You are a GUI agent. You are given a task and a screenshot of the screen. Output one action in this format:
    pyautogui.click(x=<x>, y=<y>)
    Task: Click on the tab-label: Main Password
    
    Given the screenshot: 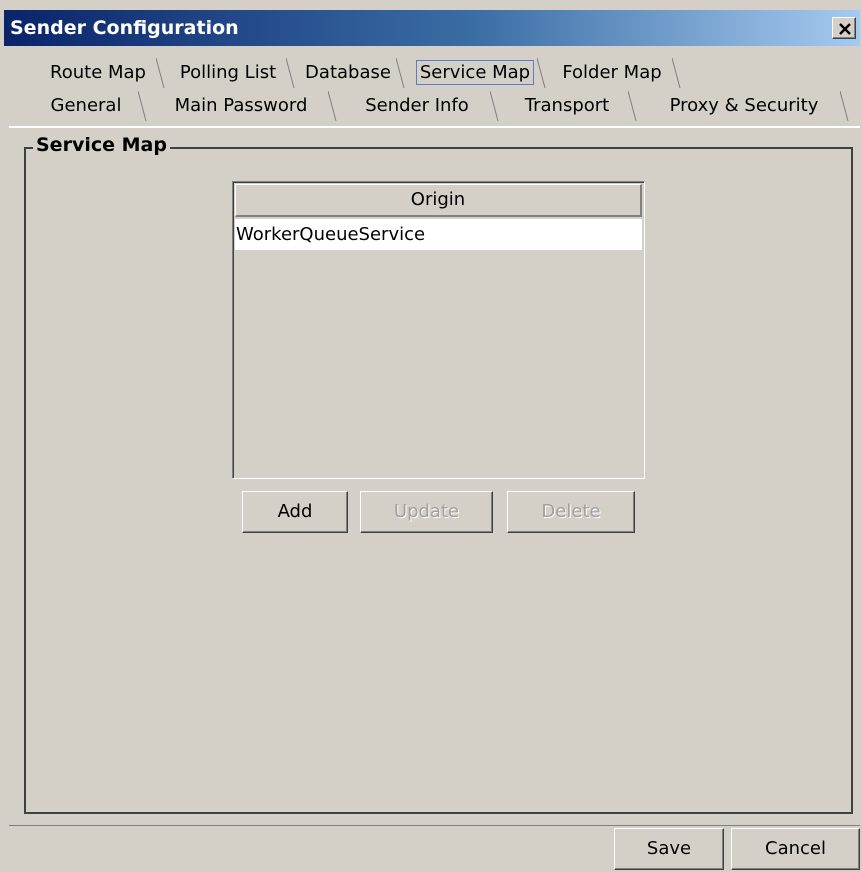 What is the action you would take?
    pyautogui.click(x=241, y=105)
    